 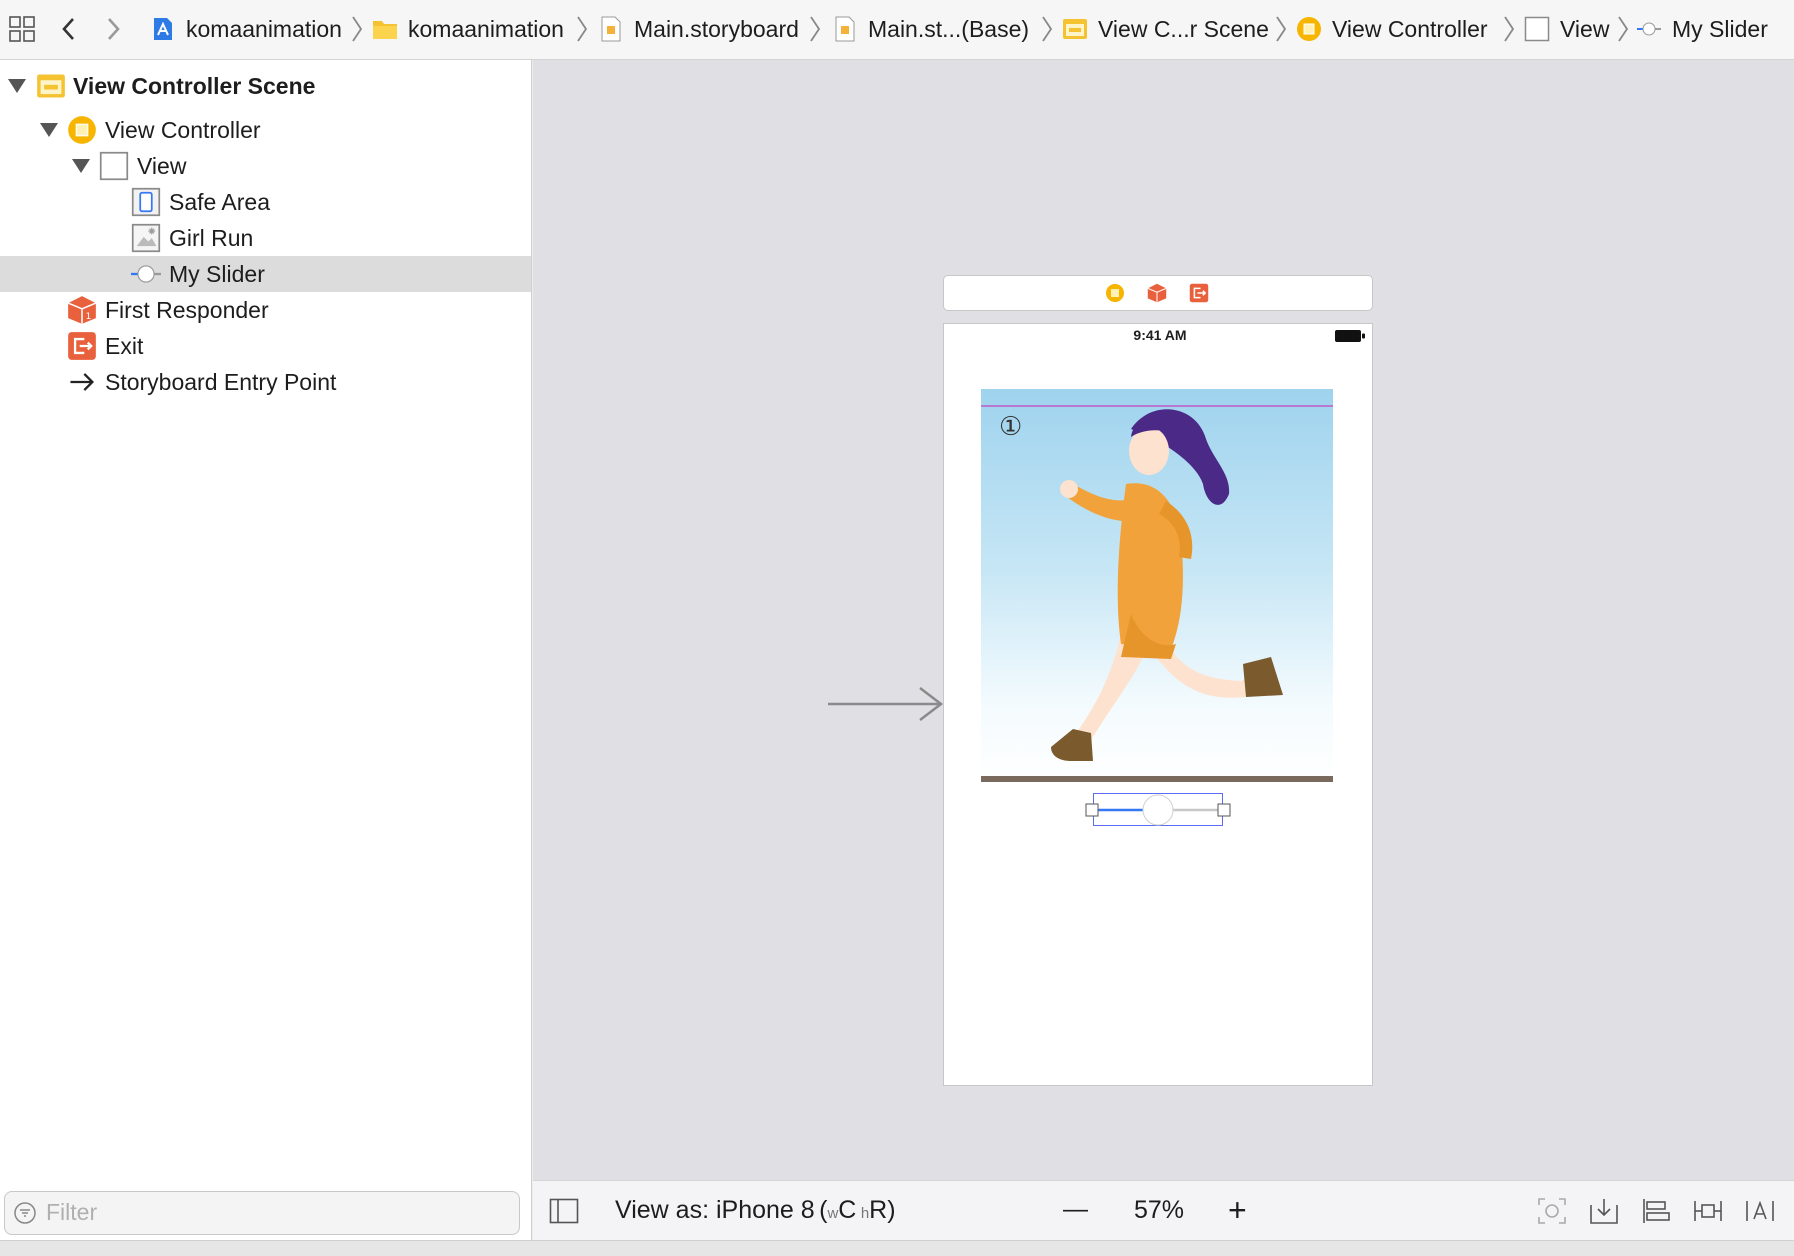 What do you see at coordinates (715, 1210) in the screenshot?
I see `view-as-label: View as: iPhone 8` at bounding box center [715, 1210].